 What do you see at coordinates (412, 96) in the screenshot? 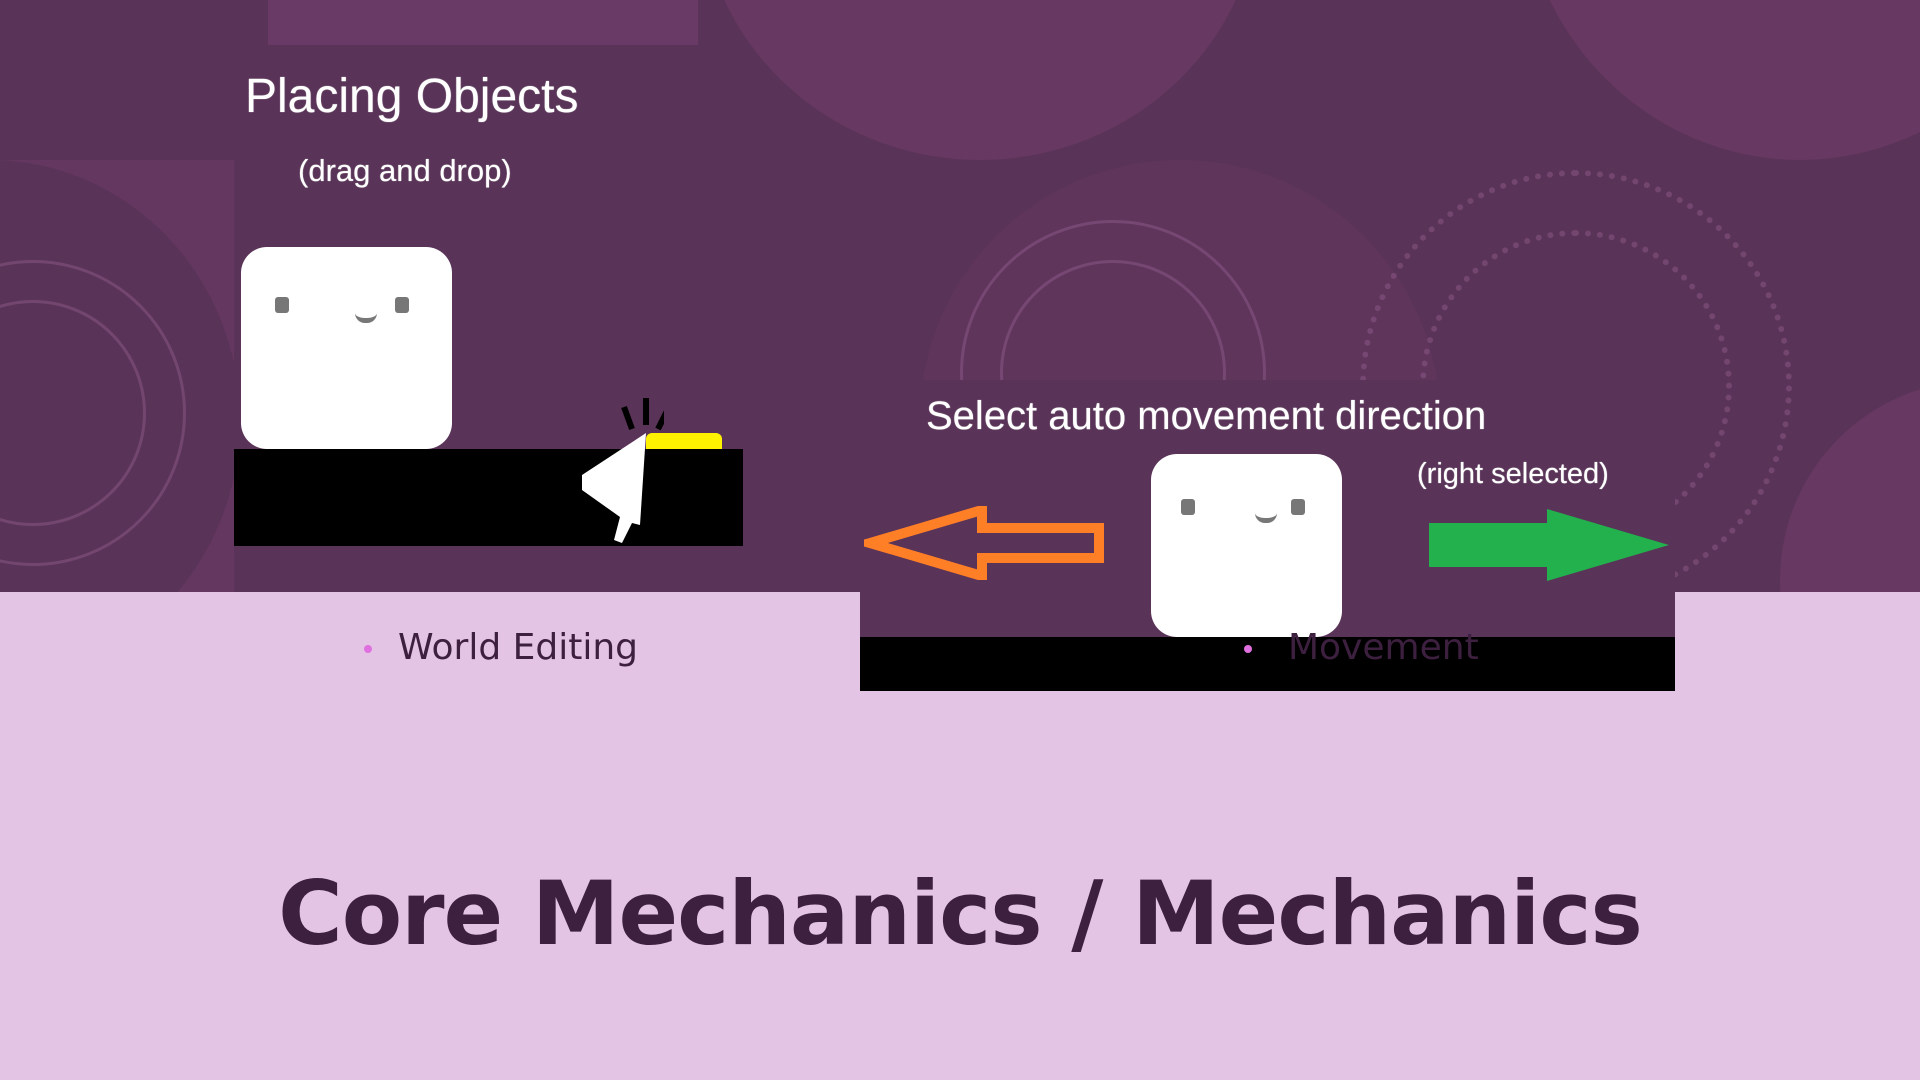
I see `placing-objects-title: Placing Objects` at bounding box center [412, 96].